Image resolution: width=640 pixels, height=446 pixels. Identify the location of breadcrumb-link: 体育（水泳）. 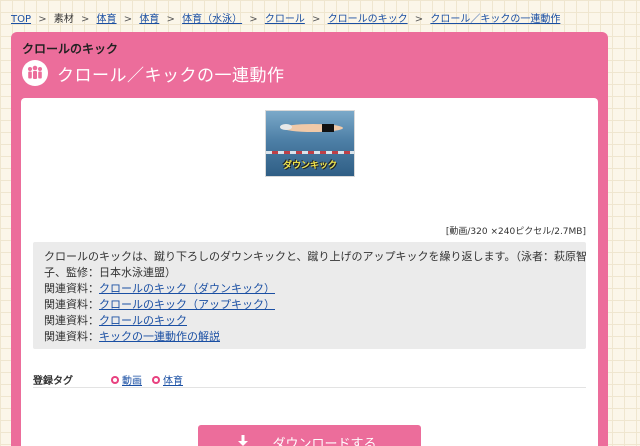
(212, 19).